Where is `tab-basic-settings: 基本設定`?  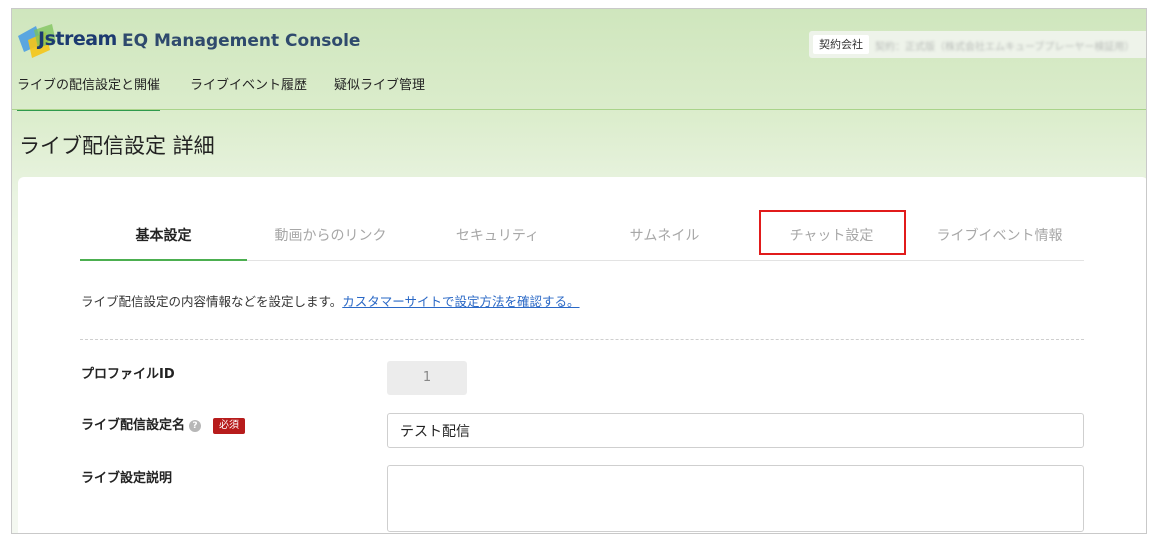
tab-basic-settings: 基本設定 is located at coordinates (163, 234).